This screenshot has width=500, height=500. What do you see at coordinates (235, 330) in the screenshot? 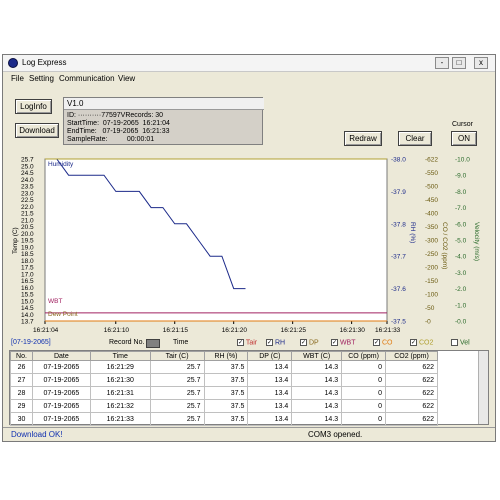
I see `x-tick-label: 16:21:20` at bounding box center [235, 330].